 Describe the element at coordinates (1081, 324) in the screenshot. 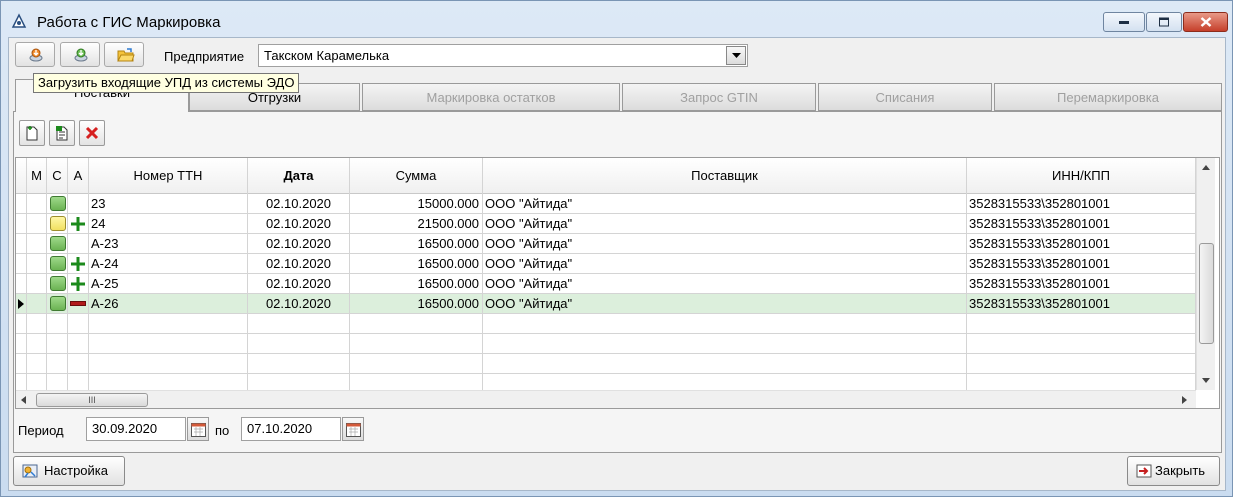

I see `cell-inn-kpp` at that location.